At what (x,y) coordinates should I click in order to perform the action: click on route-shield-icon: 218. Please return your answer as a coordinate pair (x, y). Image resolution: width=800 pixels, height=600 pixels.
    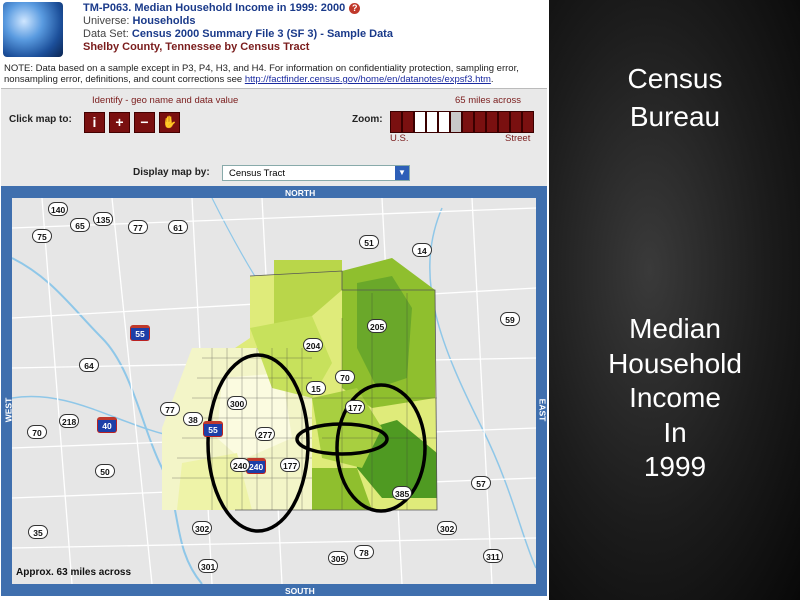
    Looking at the image, I should click on (69, 421).